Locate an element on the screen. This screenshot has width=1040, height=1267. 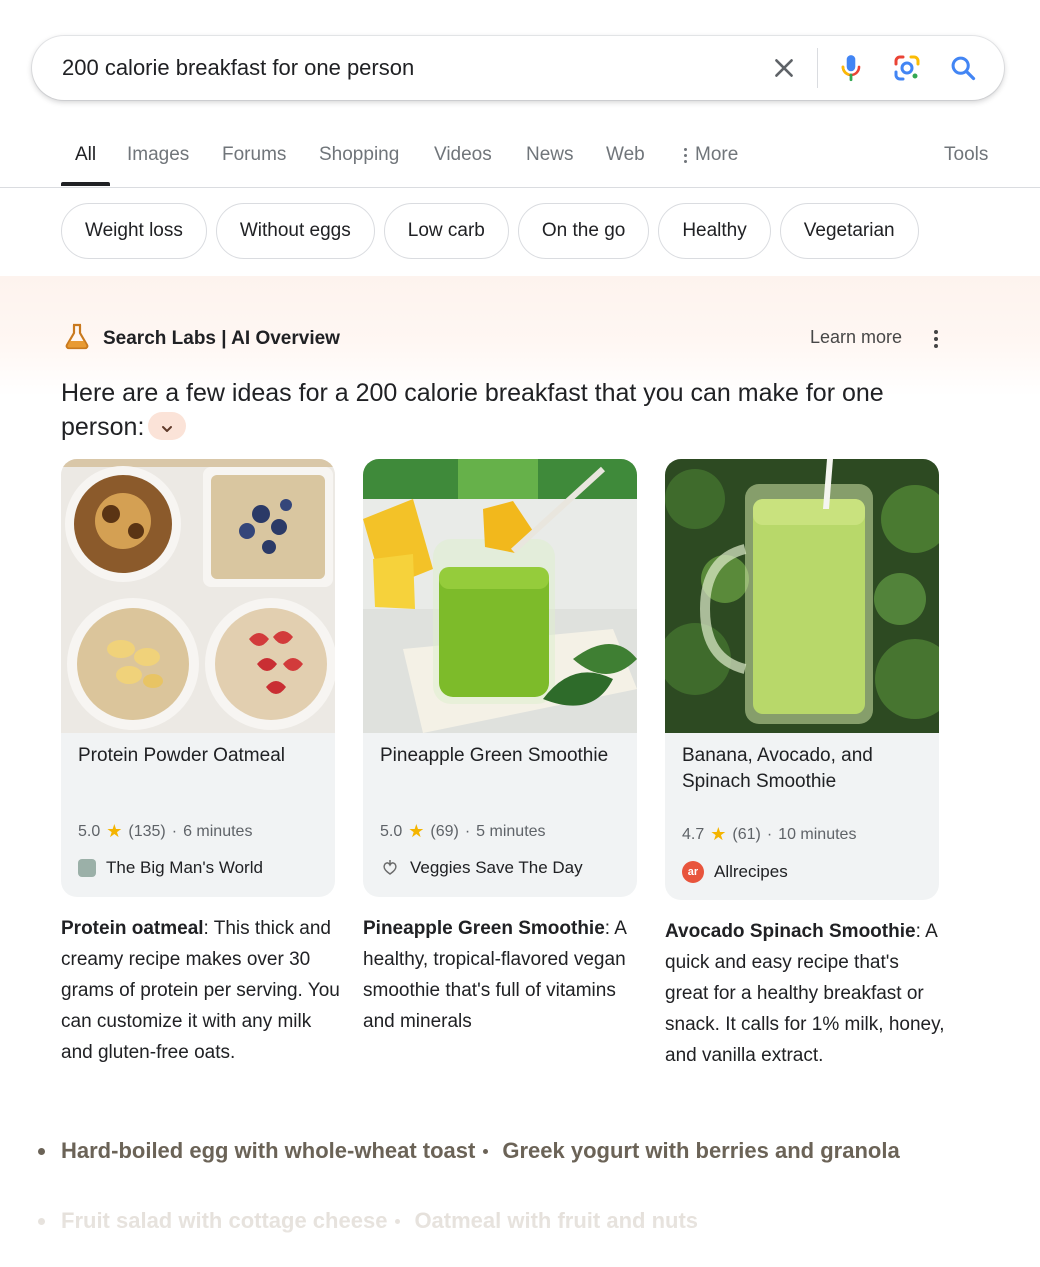
list-item: Fruit salad with cottage cheese is located at coordinates (224, 1220).